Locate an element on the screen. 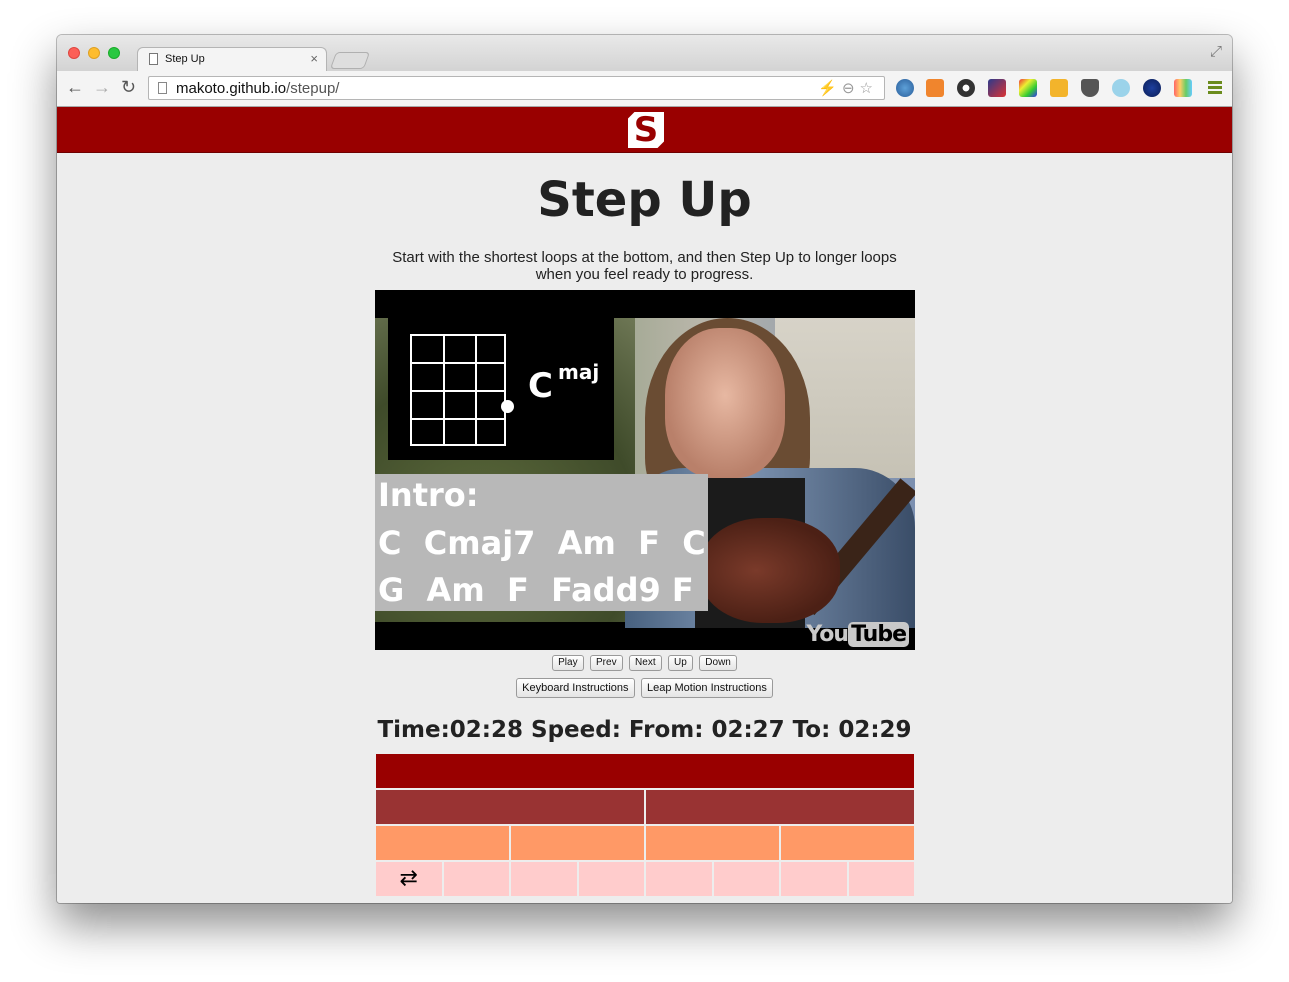  browser-toolbar: ← → ↻ makoto.github.io/stepup/ ⚡⊖☆ is located at coordinates (644, 89).